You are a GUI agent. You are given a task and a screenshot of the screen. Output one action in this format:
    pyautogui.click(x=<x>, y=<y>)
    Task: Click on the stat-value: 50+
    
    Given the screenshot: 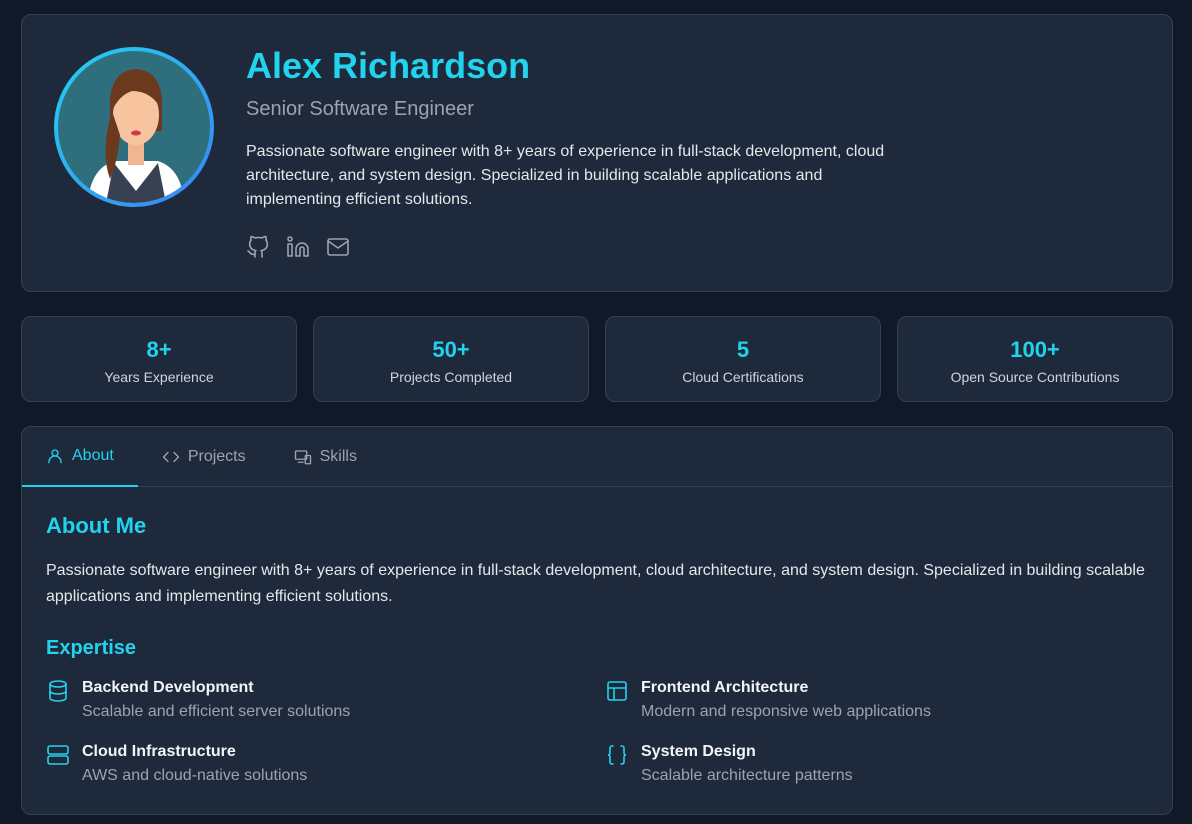 What is the action you would take?
    pyautogui.click(x=451, y=349)
    